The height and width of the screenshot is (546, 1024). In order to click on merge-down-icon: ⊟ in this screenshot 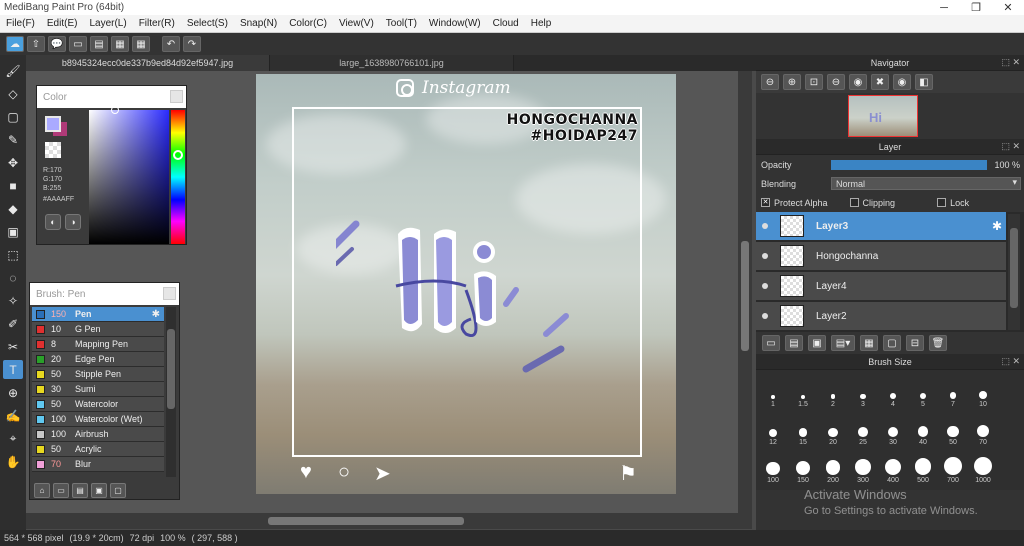, I will do `click(915, 343)`.